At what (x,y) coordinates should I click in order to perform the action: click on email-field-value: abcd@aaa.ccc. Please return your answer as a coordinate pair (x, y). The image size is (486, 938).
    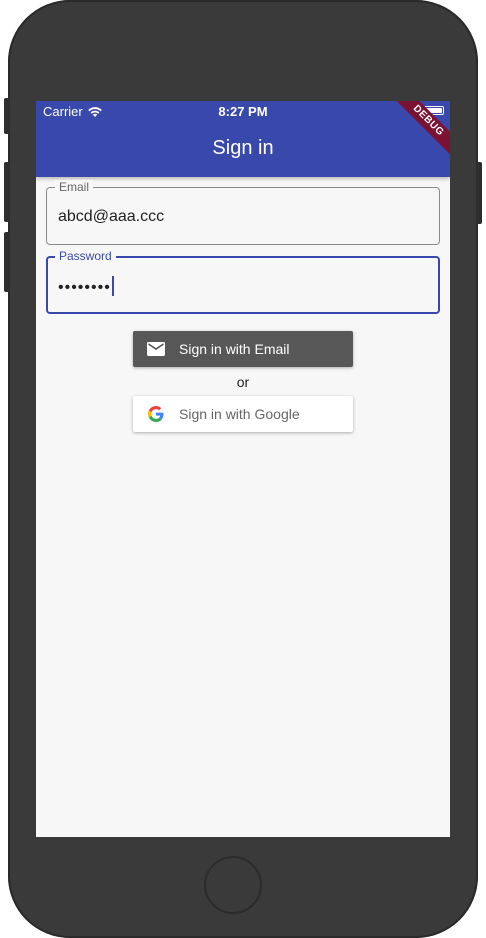
    Looking at the image, I should click on (111, 217).